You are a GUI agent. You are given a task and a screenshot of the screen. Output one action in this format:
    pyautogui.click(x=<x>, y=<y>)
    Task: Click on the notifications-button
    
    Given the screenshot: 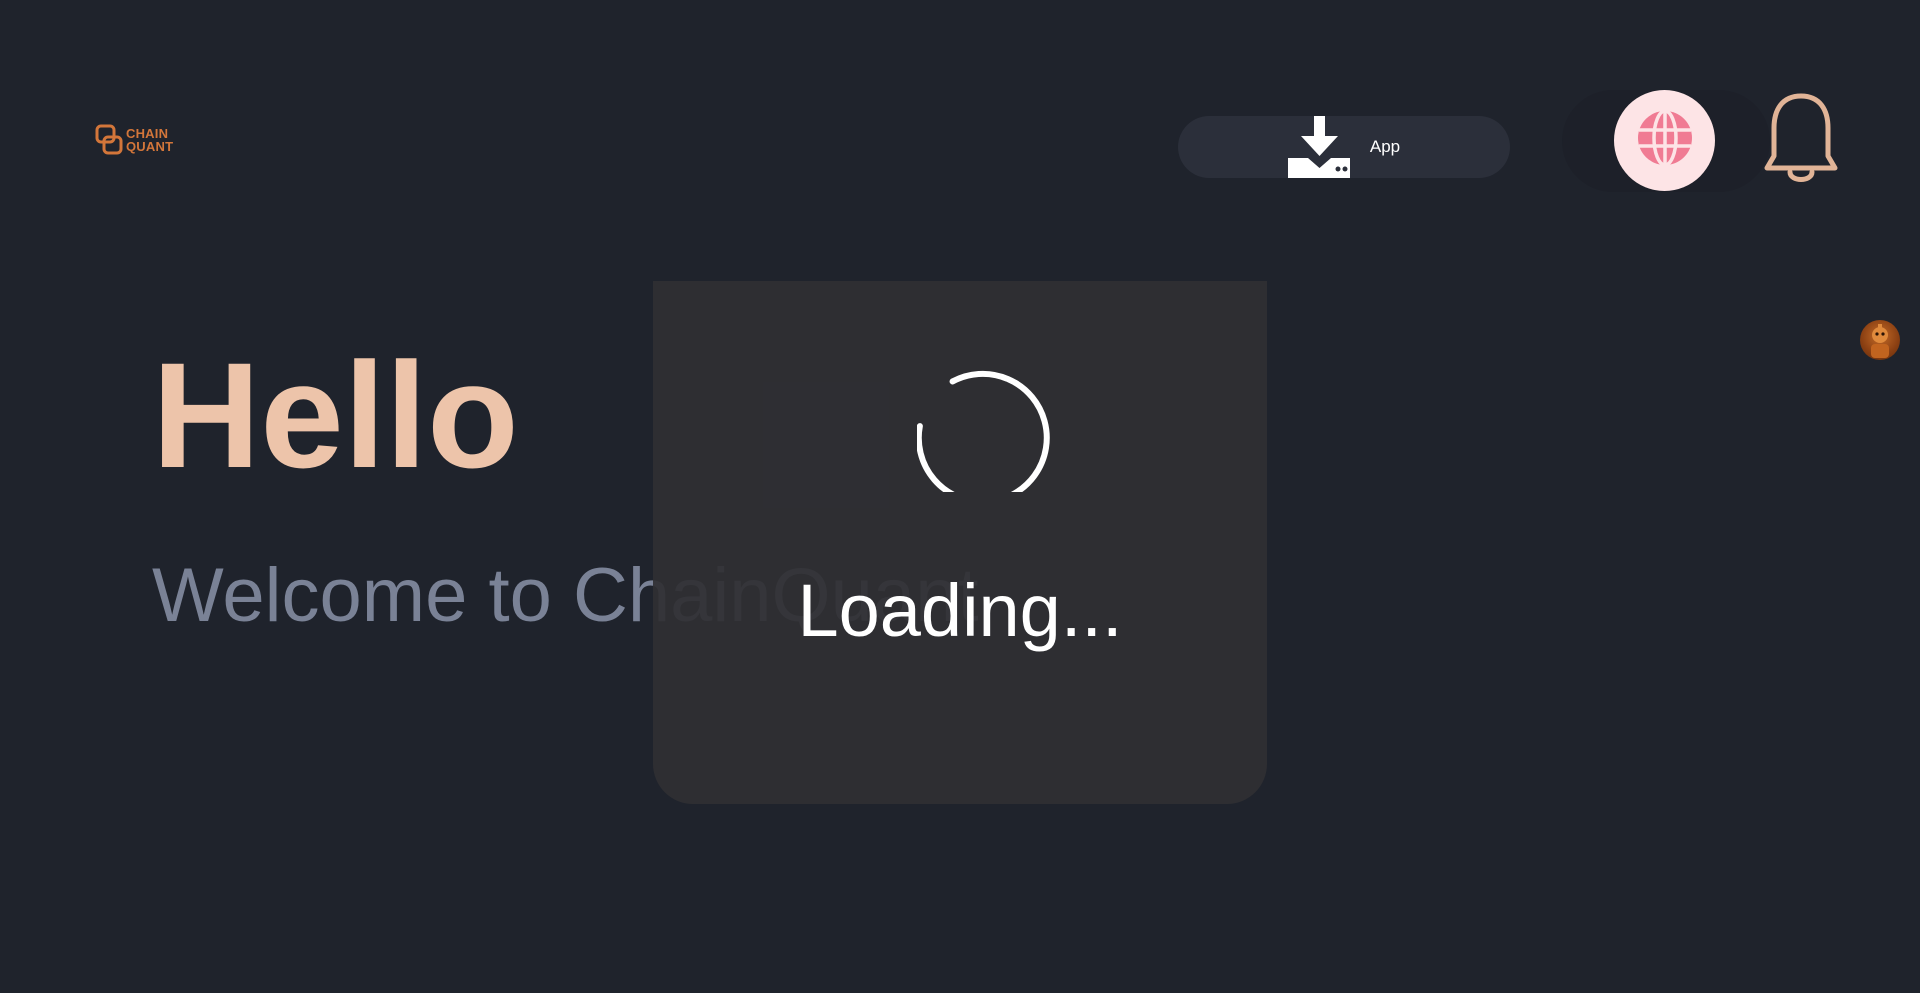 What is the action you would take?
    pyautogui.click(x=1801, y=140)
    